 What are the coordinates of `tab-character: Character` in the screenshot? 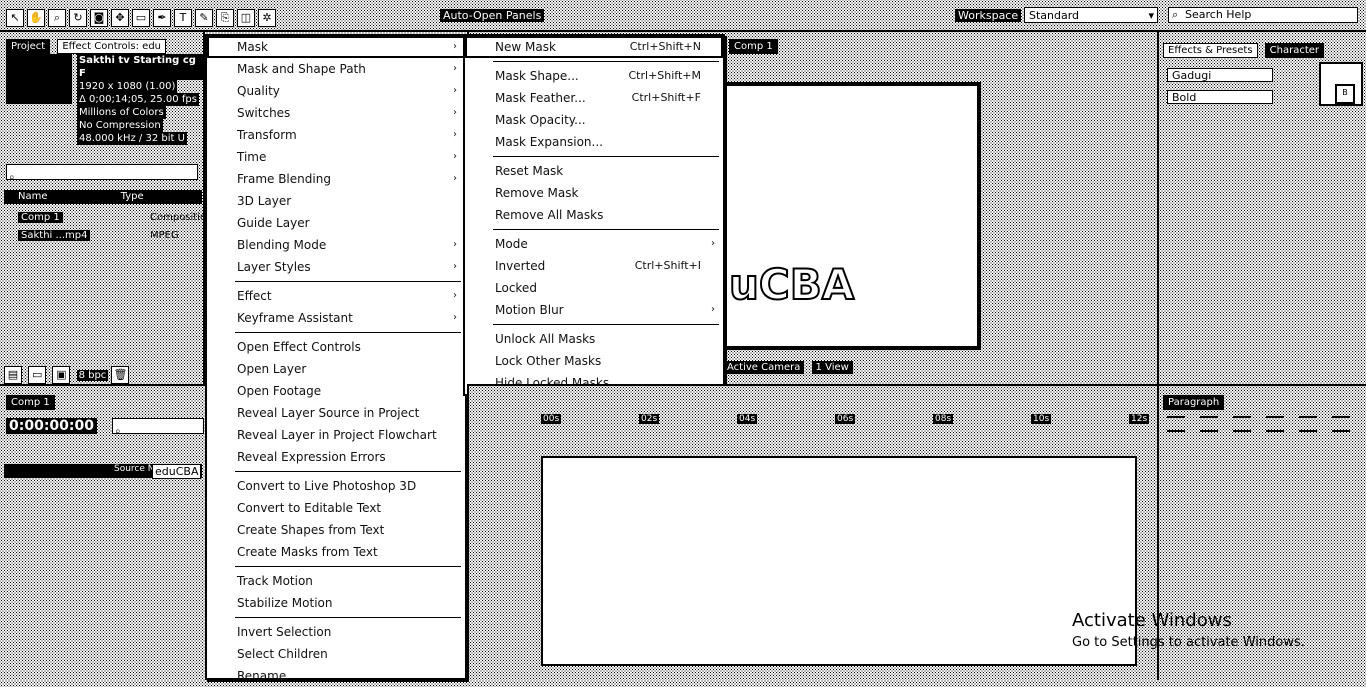 It's located at (1294, 50).